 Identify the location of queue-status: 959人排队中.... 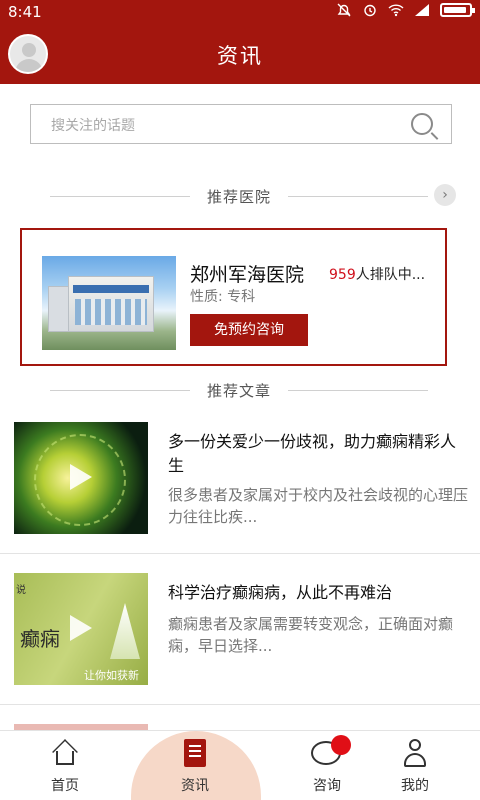
(377, 274).